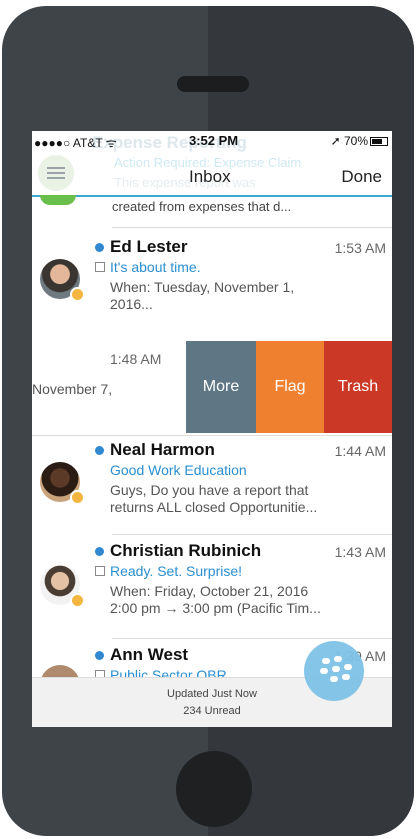  Describe the element at coordinates (361, 177) in the screenshot. I see `done-button: Done` at that location.